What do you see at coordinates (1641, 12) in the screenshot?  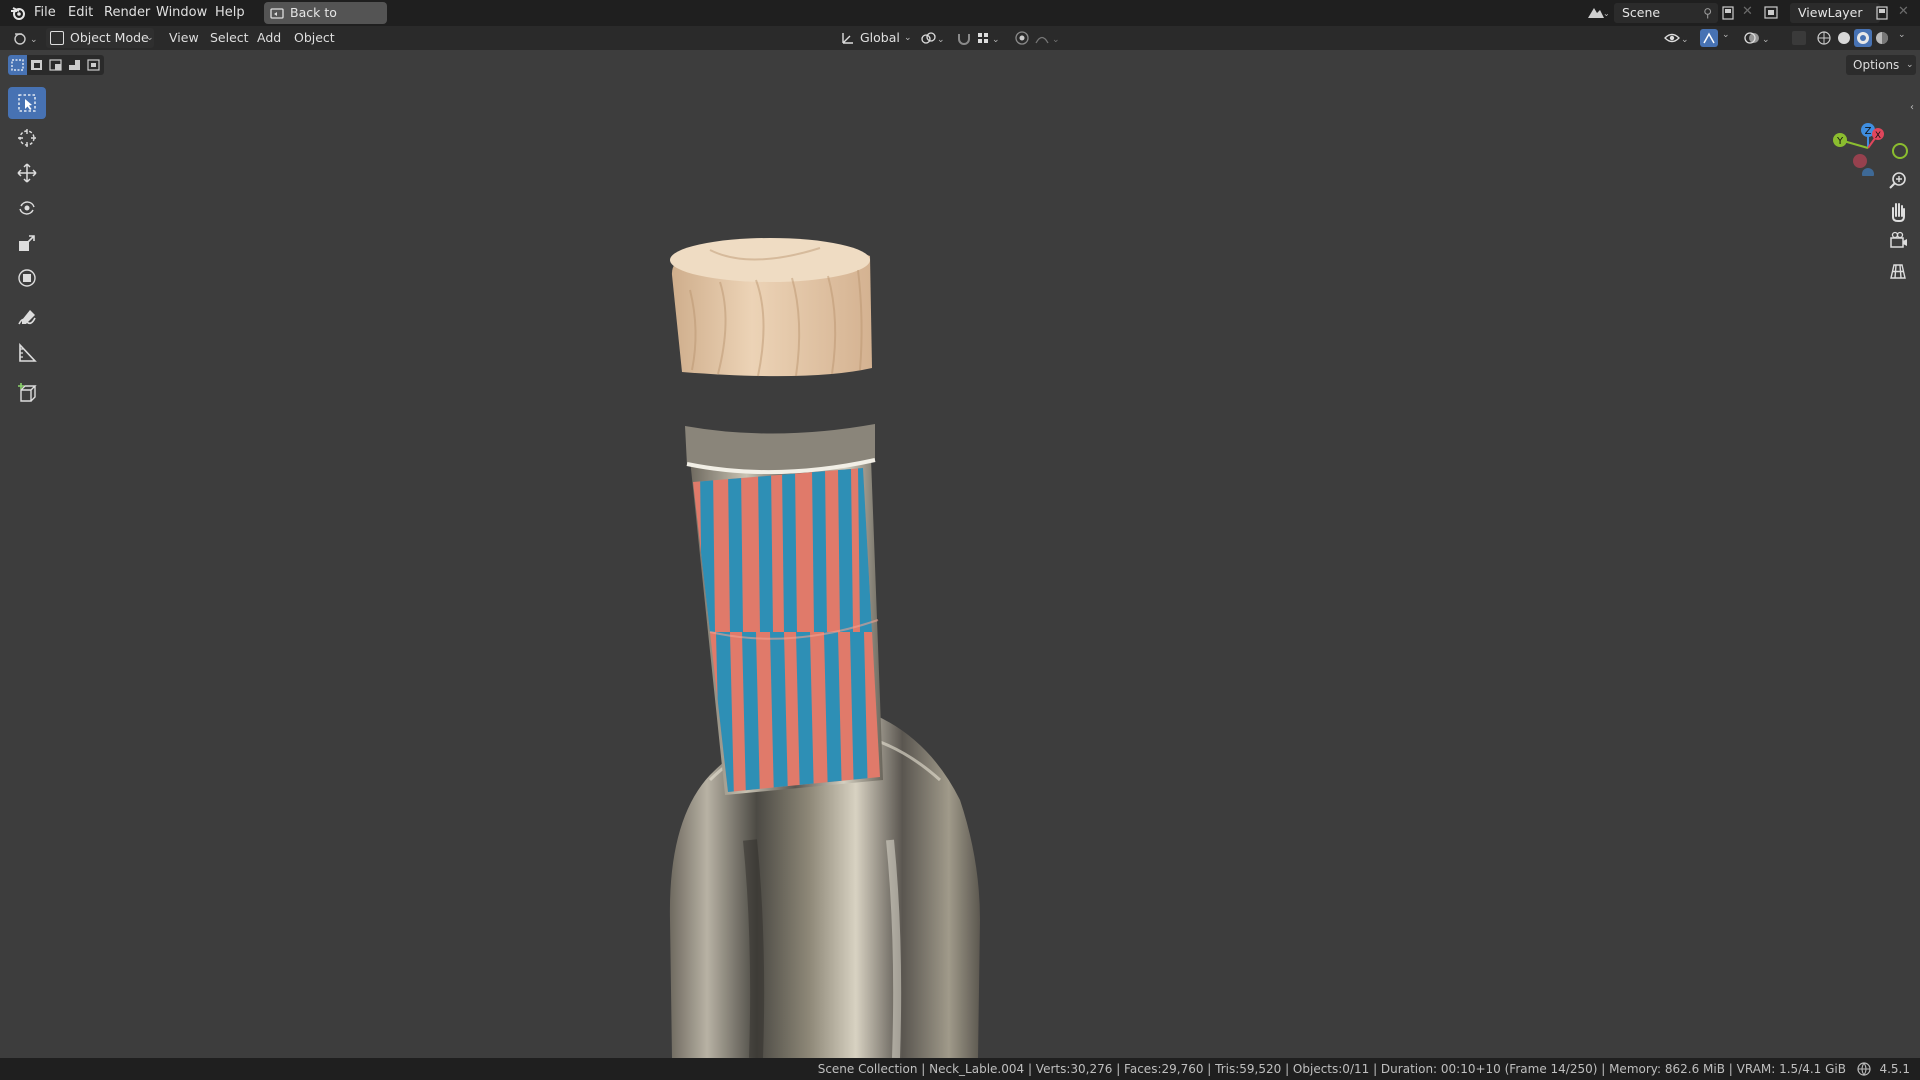 I see `scene-label: Scene` at bounding box center [1641, 12].